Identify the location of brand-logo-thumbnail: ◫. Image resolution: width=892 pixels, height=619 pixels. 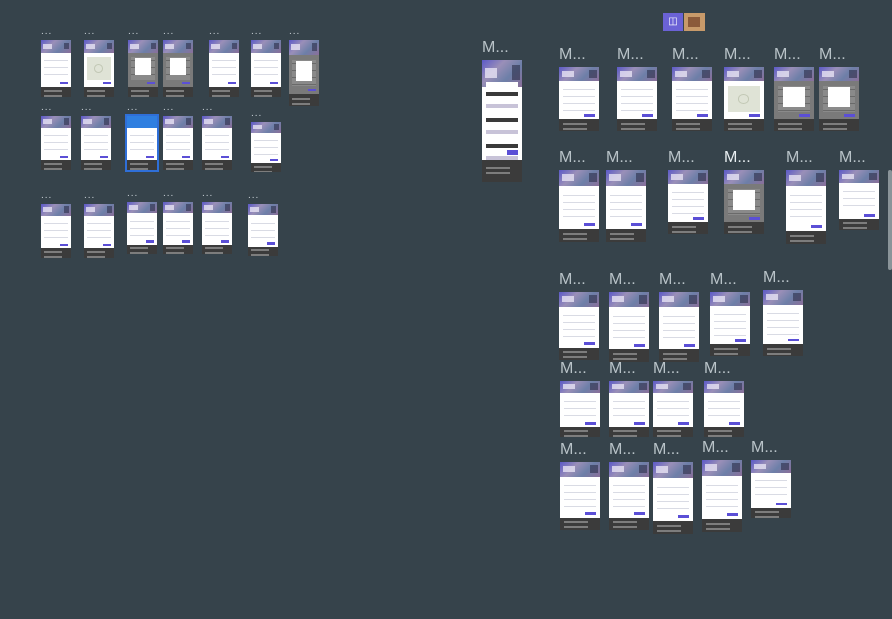
(684, 22).